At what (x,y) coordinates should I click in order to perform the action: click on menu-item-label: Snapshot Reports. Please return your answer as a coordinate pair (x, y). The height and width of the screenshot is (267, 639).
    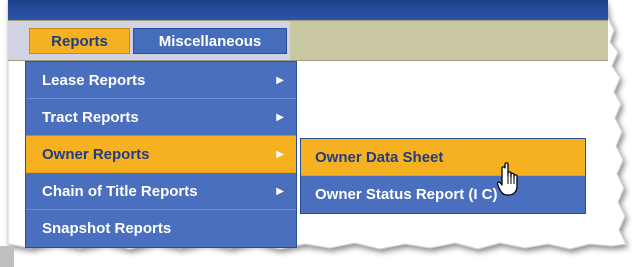
    Looking at the image, I should click on (107, 228).